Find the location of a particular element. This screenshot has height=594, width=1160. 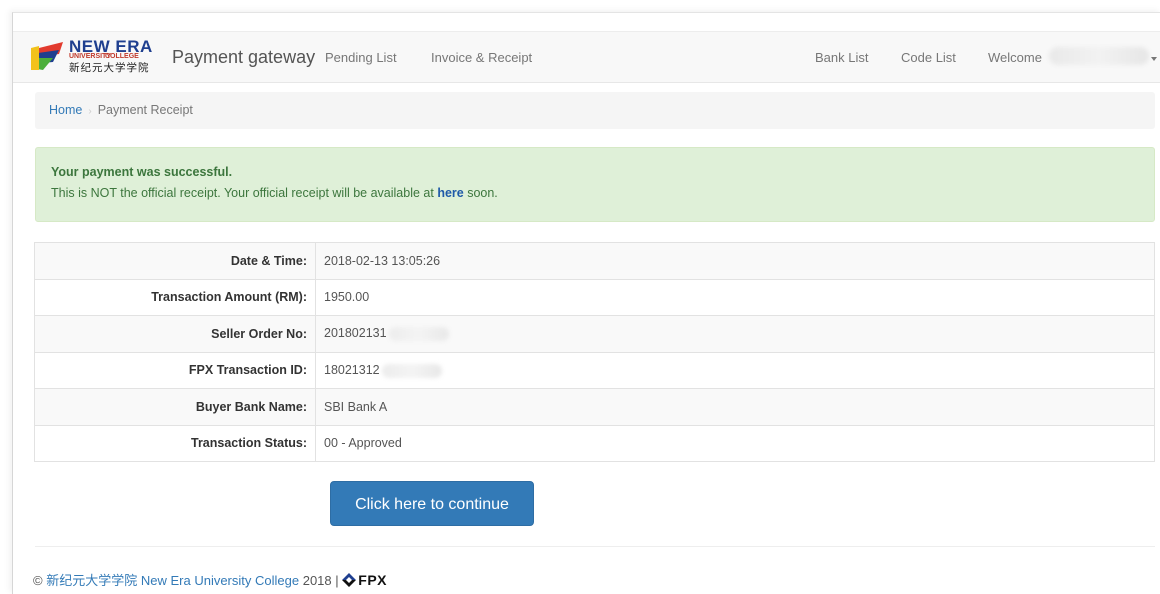

table-row: Transaction Status: 00 - Approved is located at coordinates (594, 443).